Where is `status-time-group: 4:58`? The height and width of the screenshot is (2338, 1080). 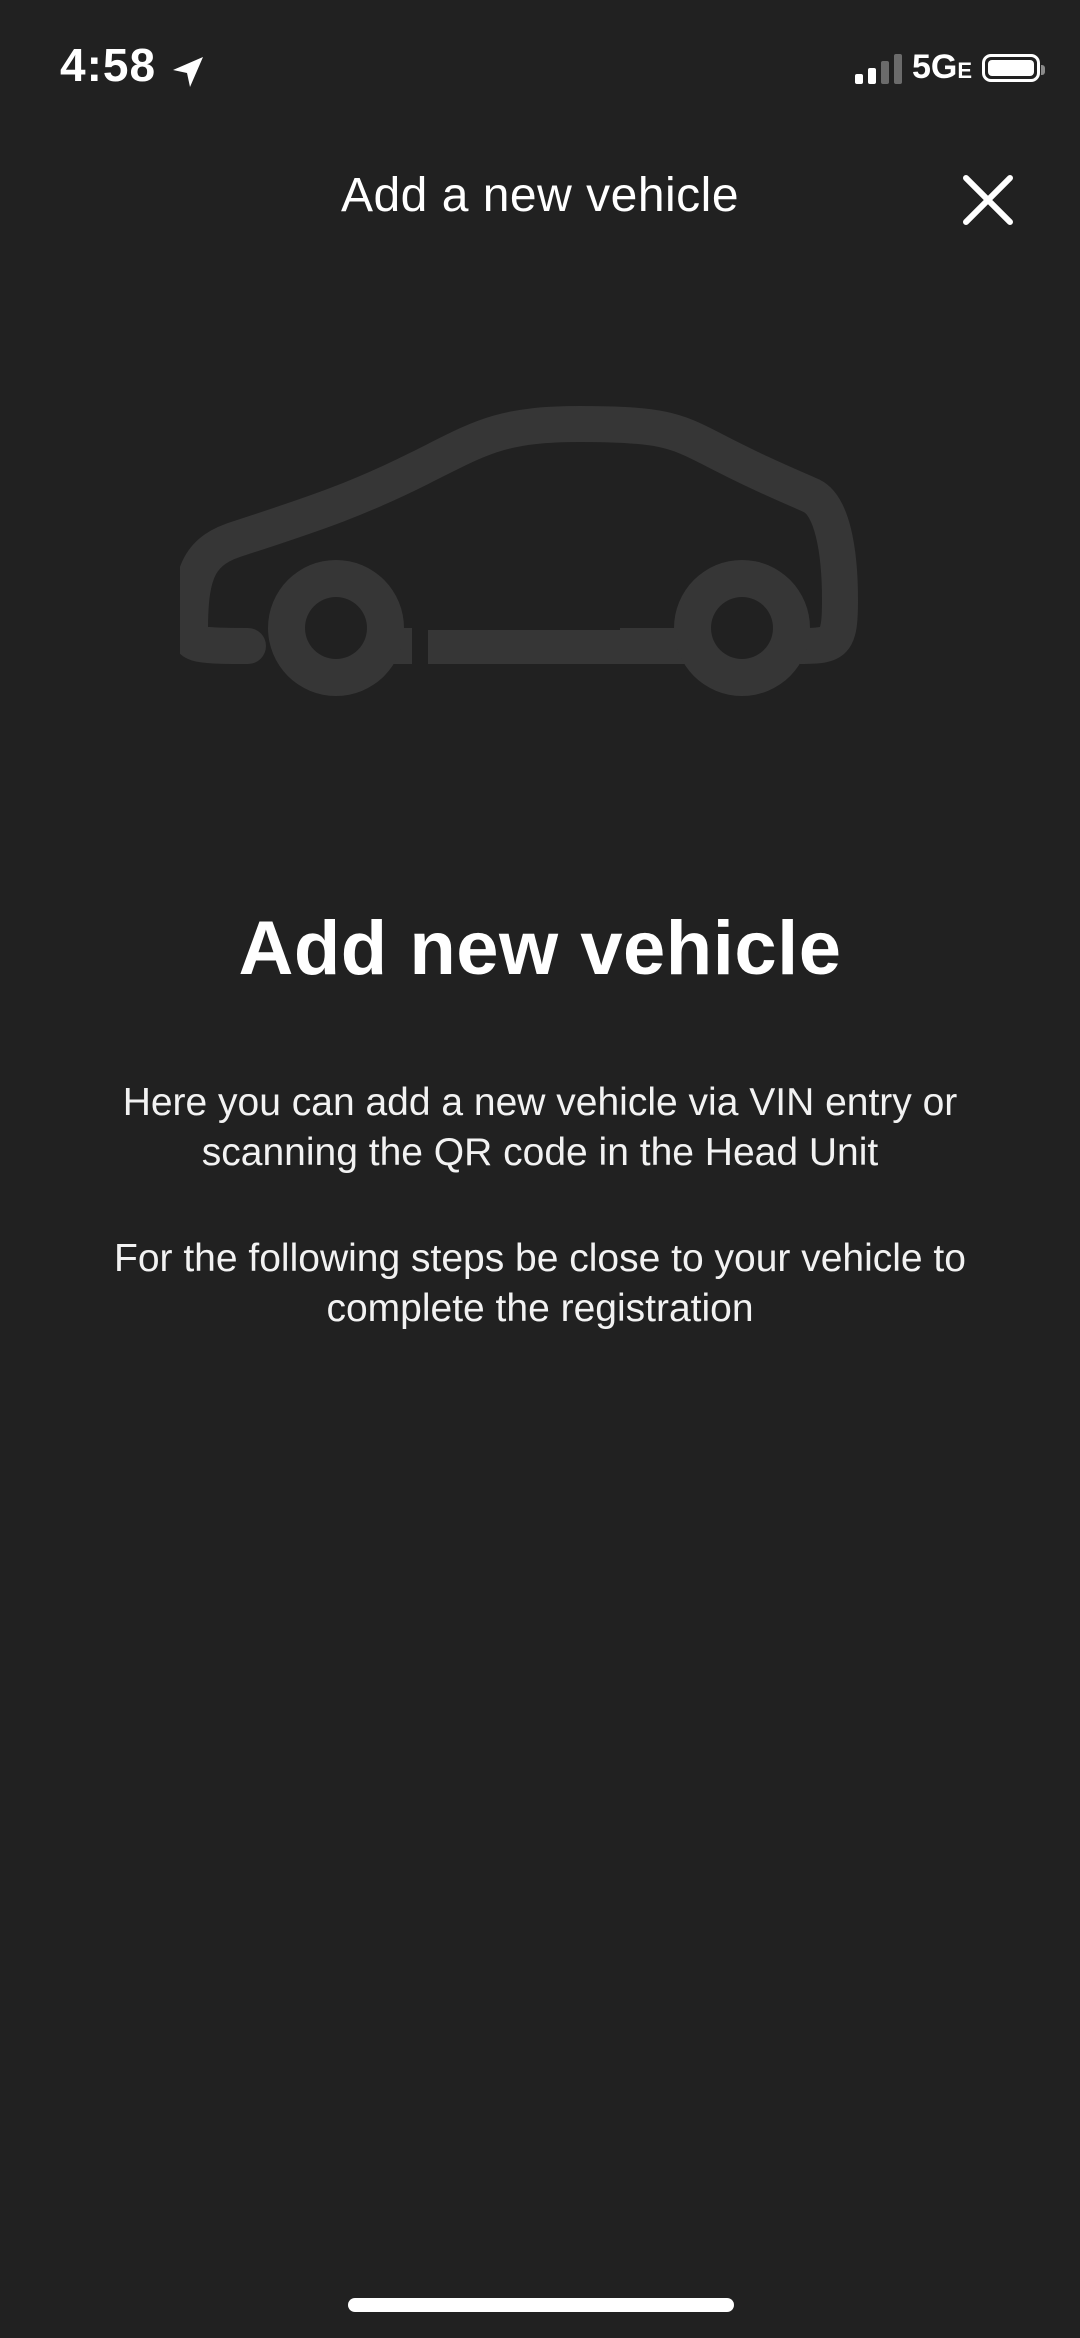
status-time-group: 4:58 is located at coordinates (133, 65).